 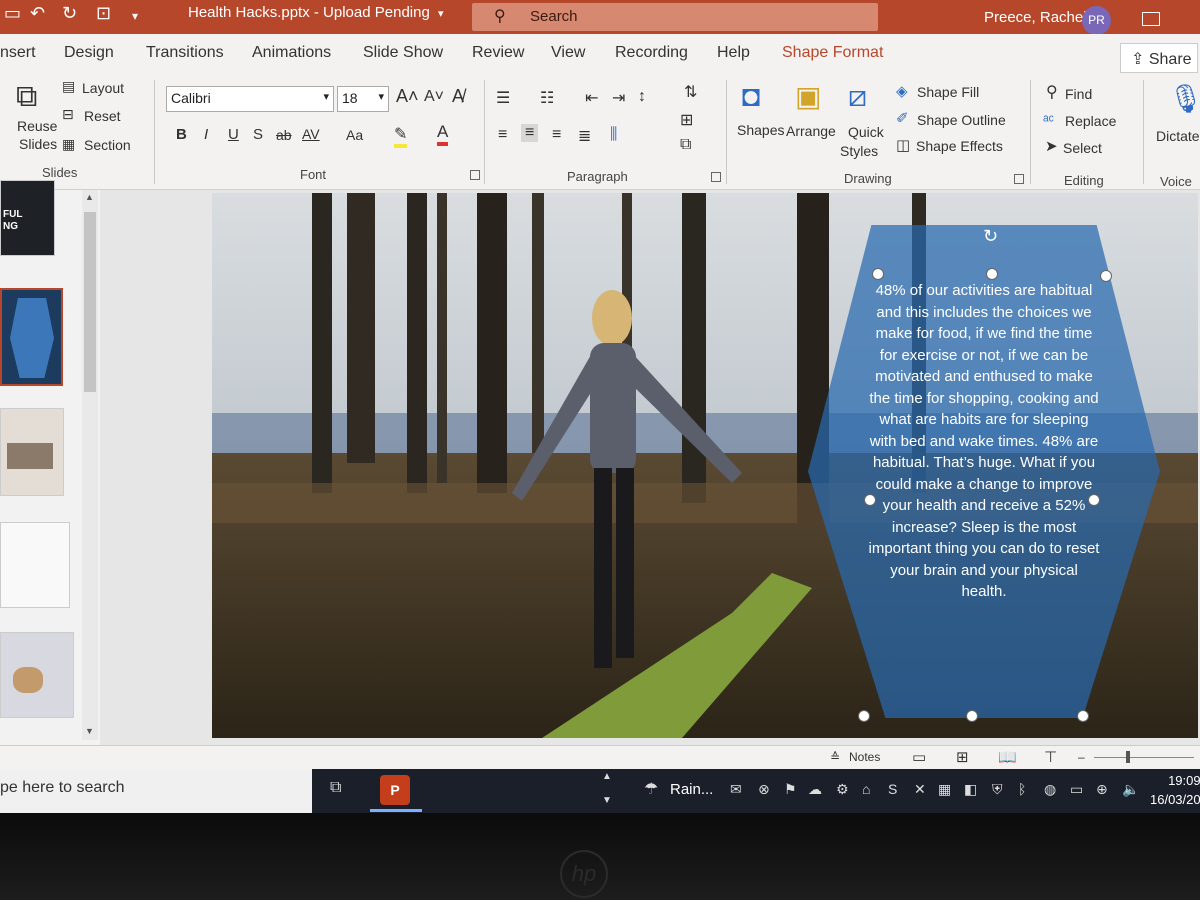 What do you see at coordinates (642, 97) in the screenshot?
I see `line-spacing-icon: ↕` at bounding box center [642, 97].